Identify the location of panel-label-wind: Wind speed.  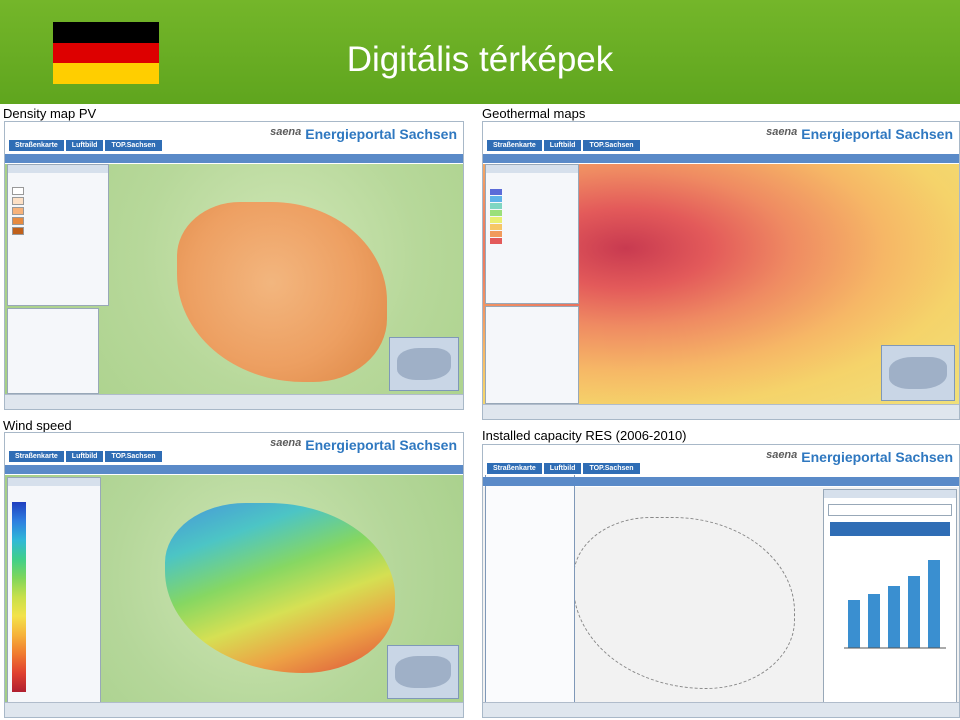
(37, 425).